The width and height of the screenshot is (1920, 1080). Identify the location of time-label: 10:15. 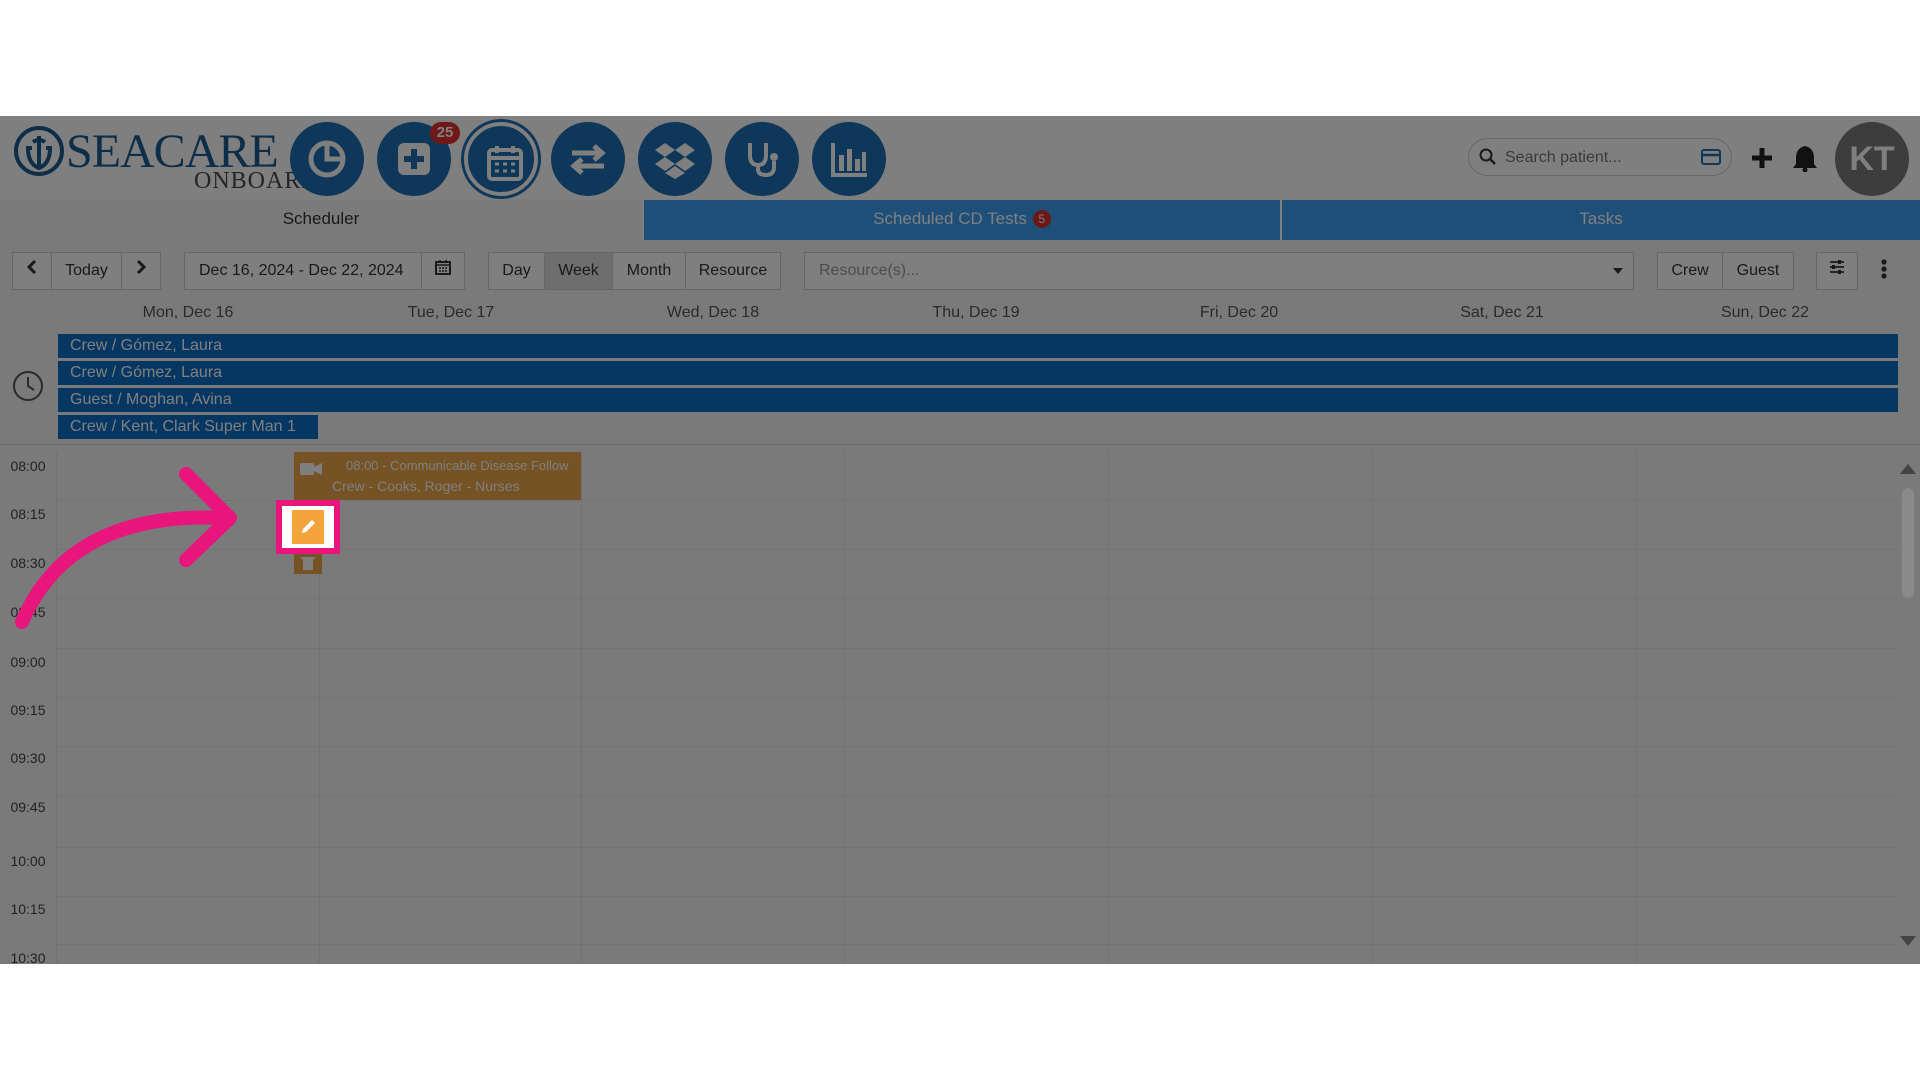
(28, 909).